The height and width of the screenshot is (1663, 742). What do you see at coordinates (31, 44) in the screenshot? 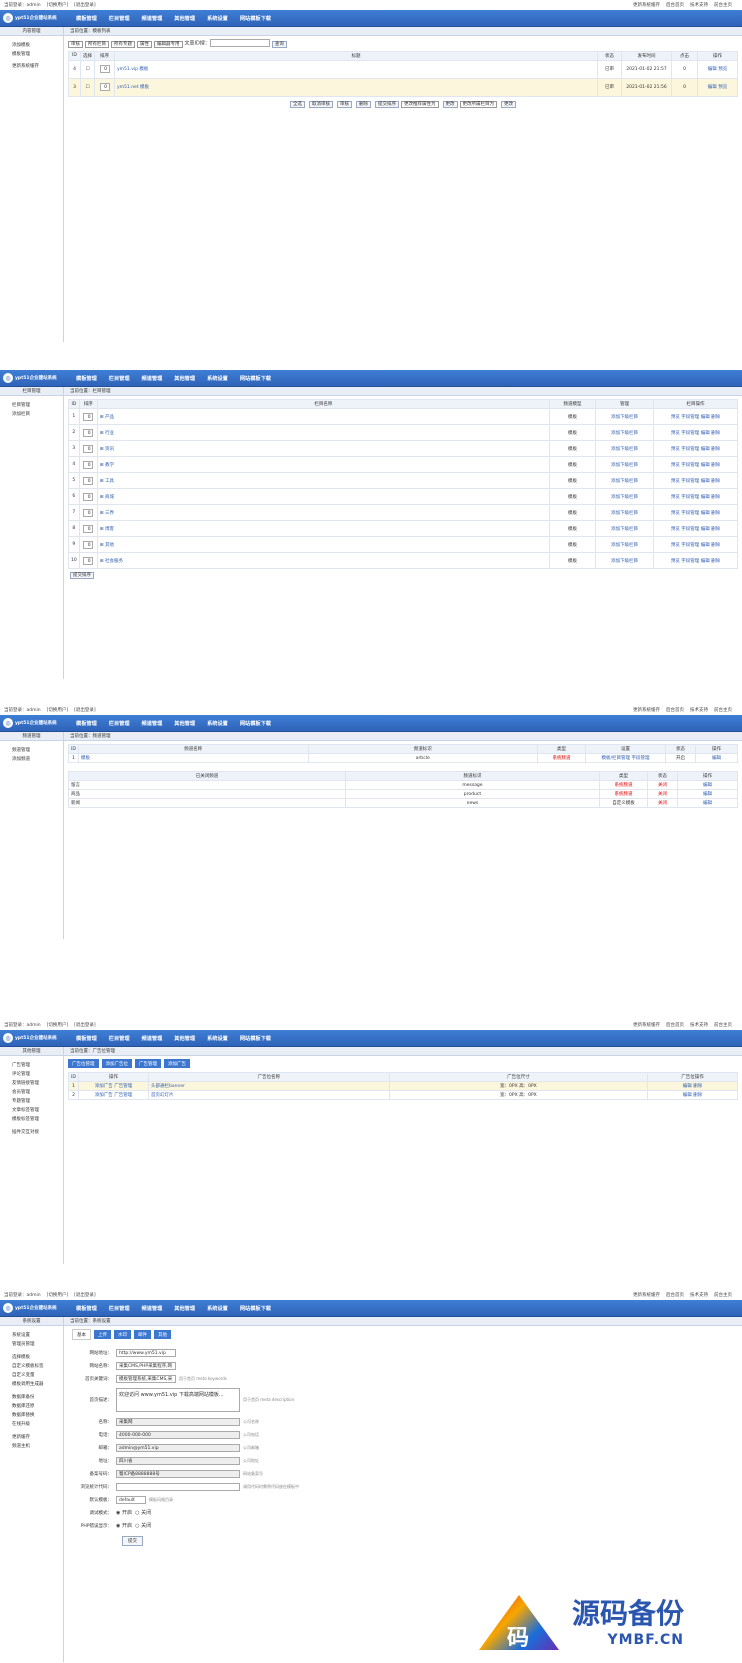
I see `sidebar-item: 添加模板` at bounding box center [31, 44].